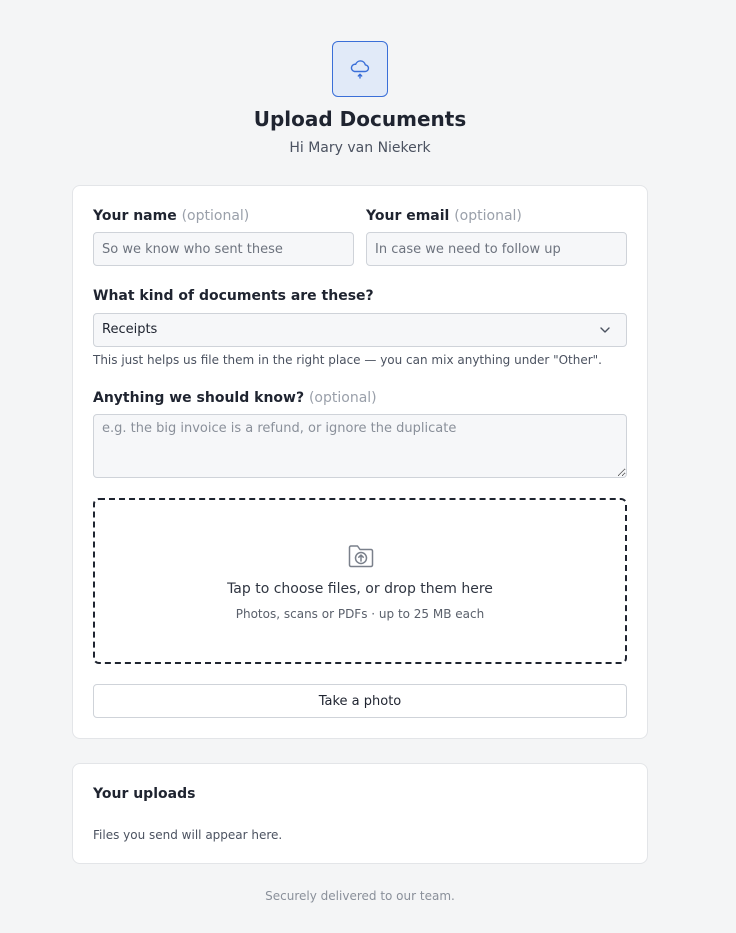  I want to click on dropzone-subtitle: Photos, scans or PDFs · up to 25 MB each, so click(360, 614).